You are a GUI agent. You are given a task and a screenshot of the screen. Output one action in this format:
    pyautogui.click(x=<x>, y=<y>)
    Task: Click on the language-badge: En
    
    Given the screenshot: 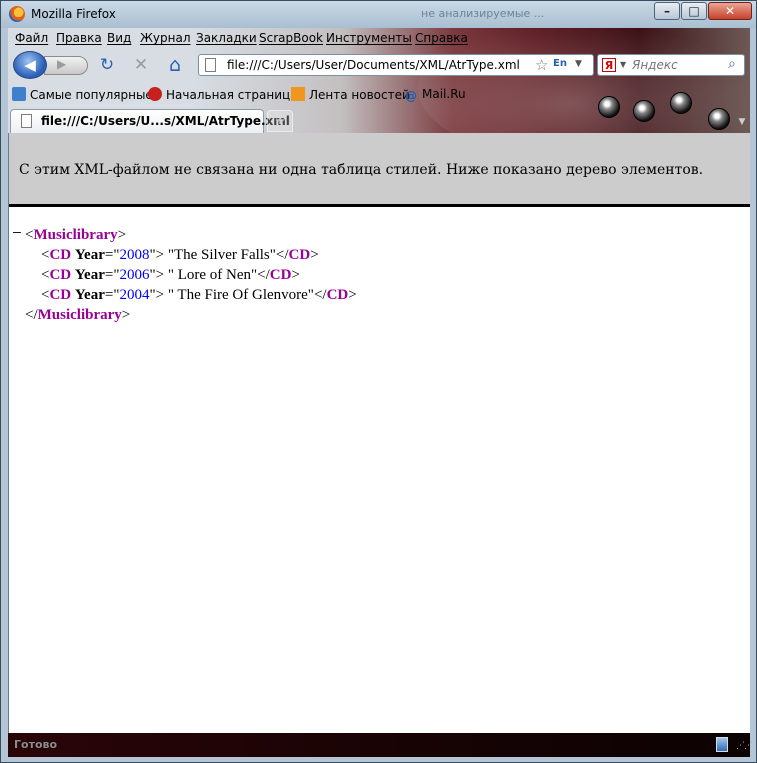 What is the action you would take?
    pyautogui.click(x=560, y=63)
    